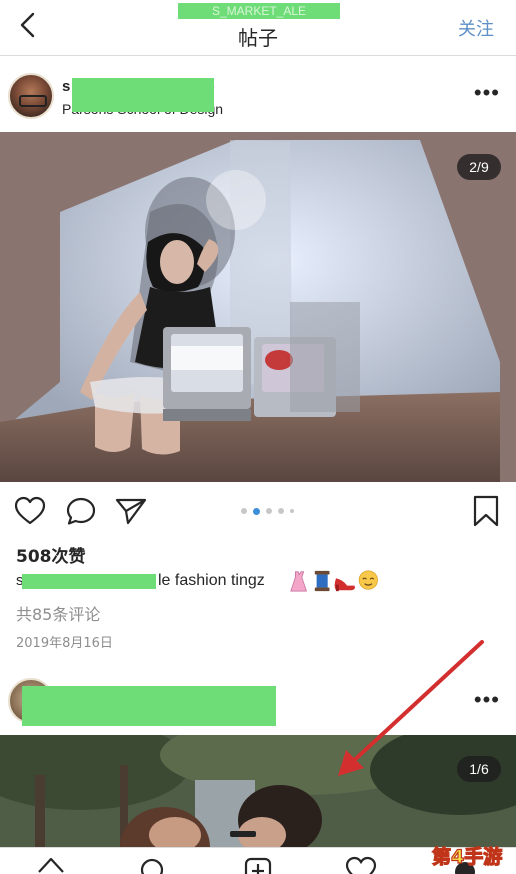 Image resolution: width=516 pixels, height=874 pixels. What do you see at coordinates (51, 554) in the screenshot?
I see `likes-count: 508次赞` at bounding box center [51, 554].